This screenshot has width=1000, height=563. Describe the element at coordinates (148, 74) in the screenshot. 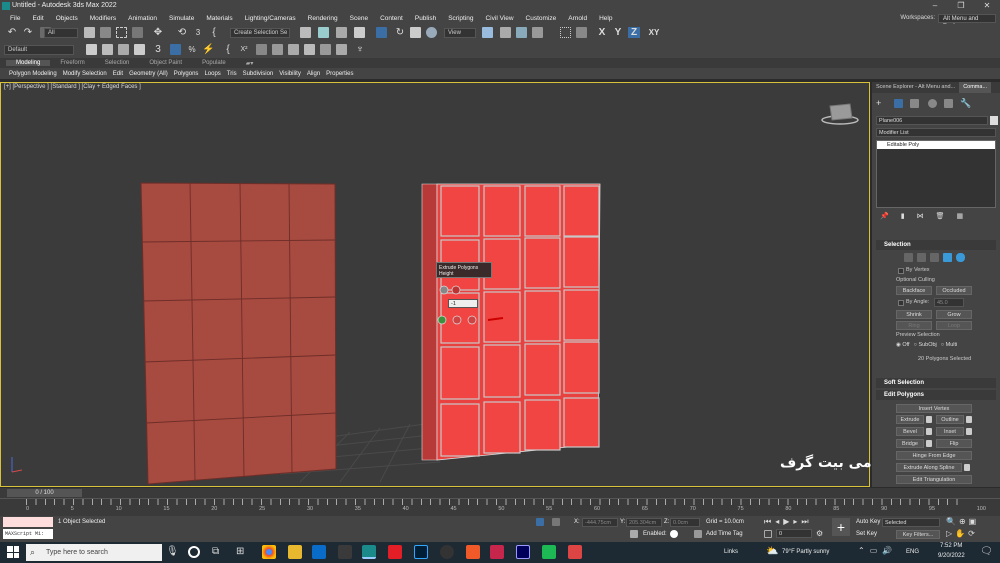

I see `ribbon-geometry-all: Geometry (All)` at that location.